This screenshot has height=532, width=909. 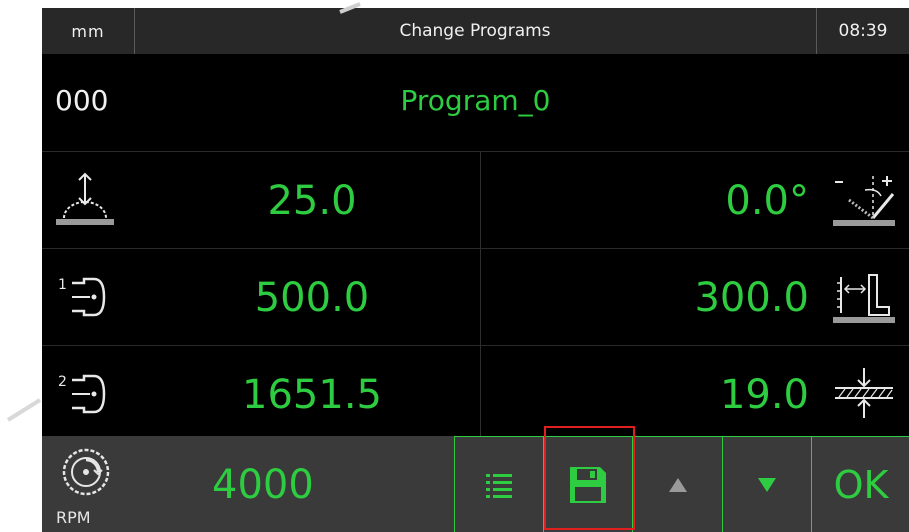 I want to click on ok-button: OK, so click(x=860, y=484).